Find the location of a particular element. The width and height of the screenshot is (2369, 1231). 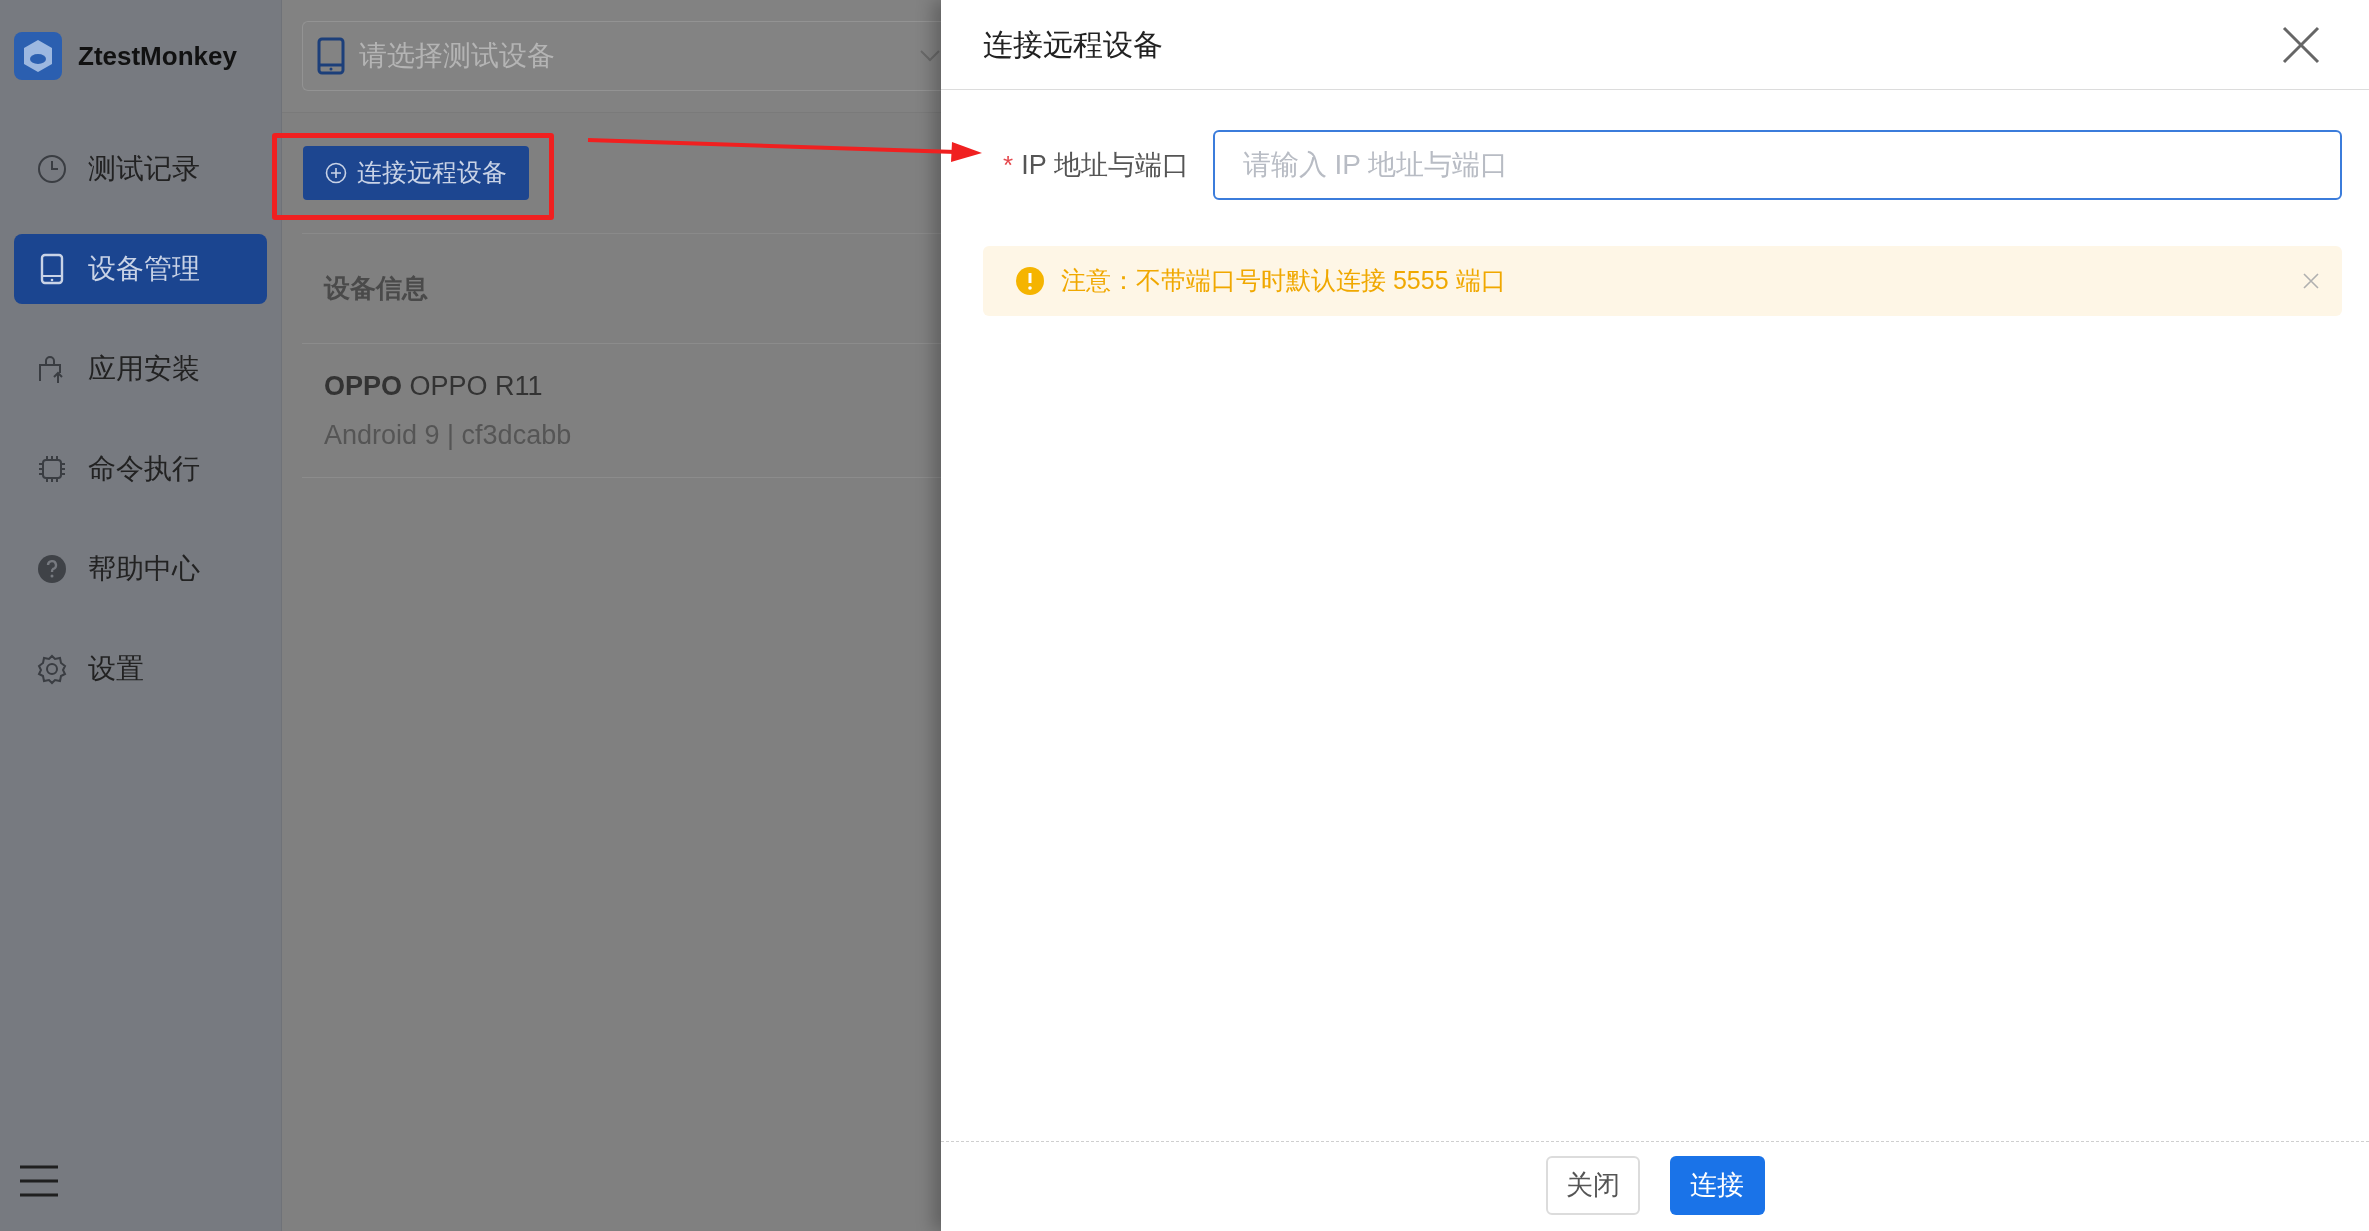

close-icon is located at coordinates (2301, 44).